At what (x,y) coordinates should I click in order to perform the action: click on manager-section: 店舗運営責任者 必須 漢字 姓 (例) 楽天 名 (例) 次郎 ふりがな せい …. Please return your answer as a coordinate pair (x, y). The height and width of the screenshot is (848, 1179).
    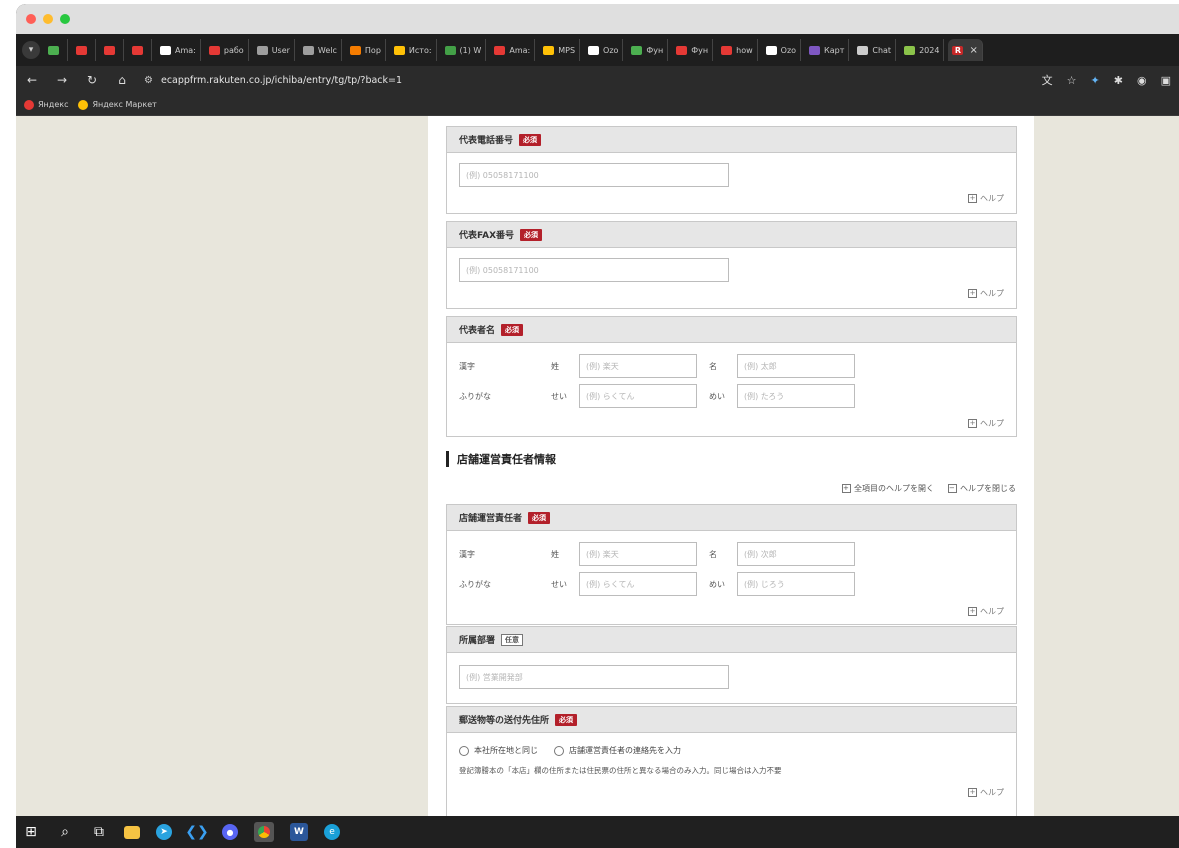
    Looking at the image, I should click on (731, 564).